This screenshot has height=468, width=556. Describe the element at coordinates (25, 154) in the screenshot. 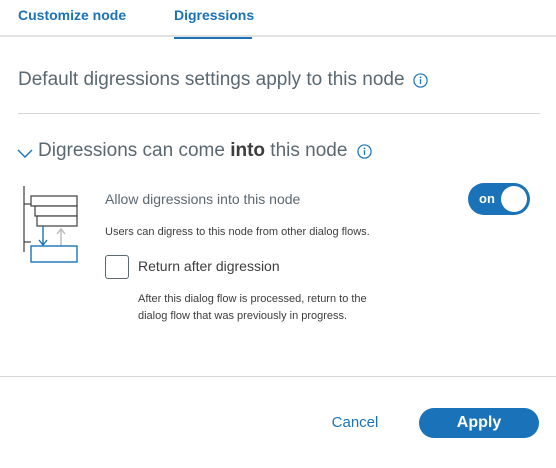

I see `chevron-down-icon` at that location.